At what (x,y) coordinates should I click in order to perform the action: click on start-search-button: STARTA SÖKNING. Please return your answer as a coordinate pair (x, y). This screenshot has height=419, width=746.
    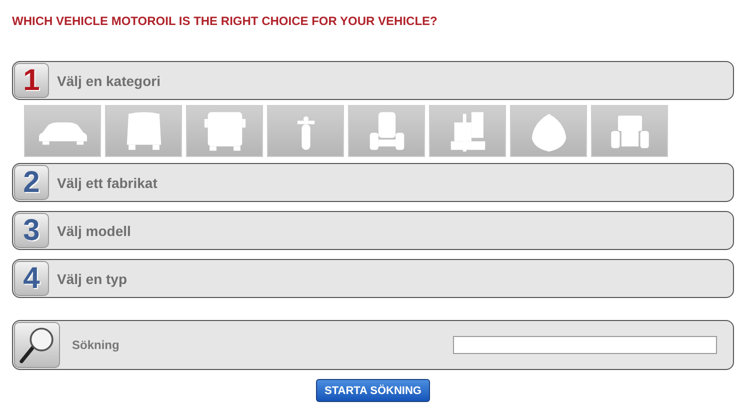
    Looking at the image, I should click on (373, 390).